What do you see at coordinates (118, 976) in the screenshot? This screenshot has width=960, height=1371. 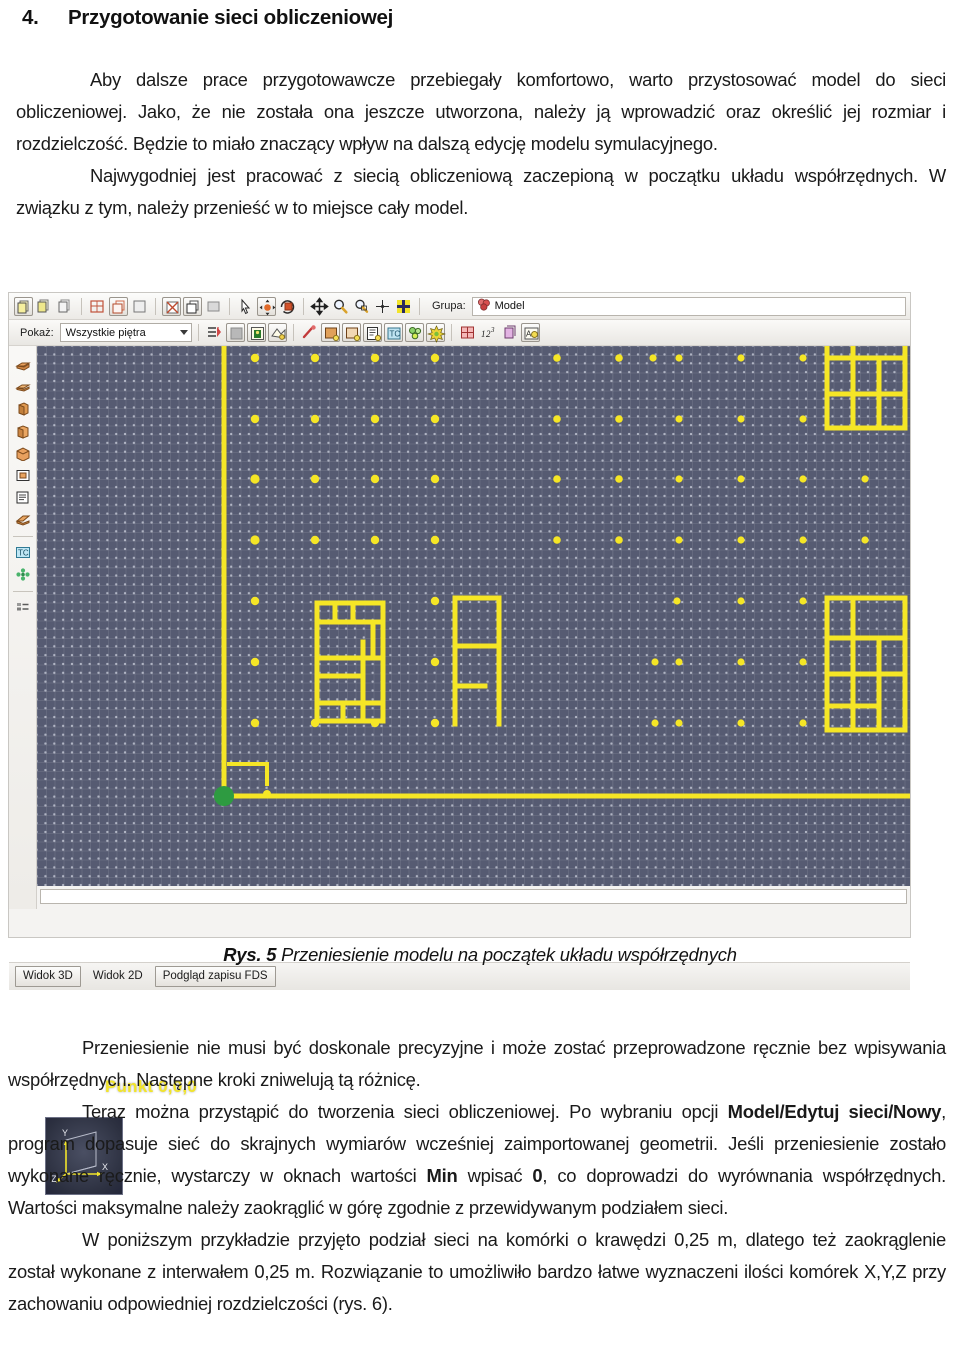 I see `tab-widok-2d: Widok 2D` at bounding box center [118, 976].